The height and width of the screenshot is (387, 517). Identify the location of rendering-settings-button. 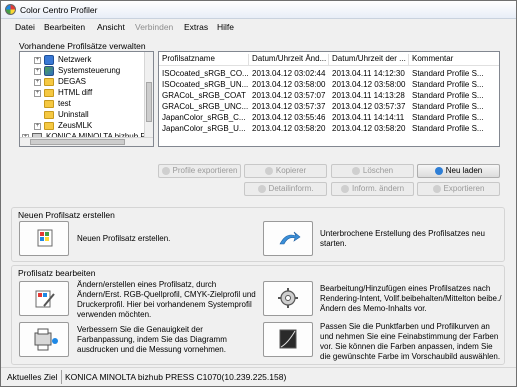
(288, 298).